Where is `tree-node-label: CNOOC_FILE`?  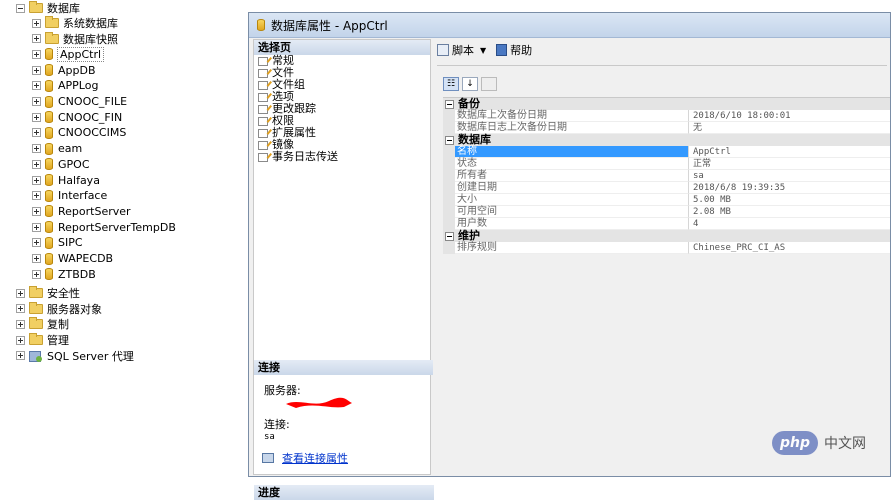
tree-node-label: CNOOC_FILE is located at coordinates (93, 101).